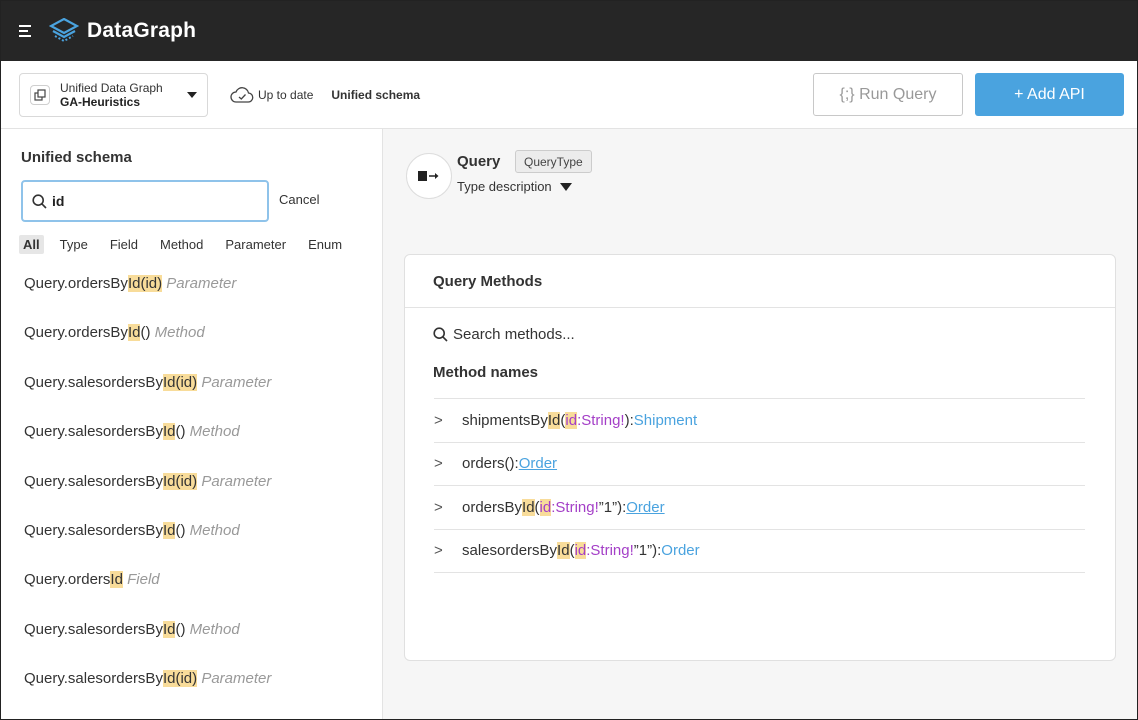  I want to click on chevron-down-icon, so click(192, 94).